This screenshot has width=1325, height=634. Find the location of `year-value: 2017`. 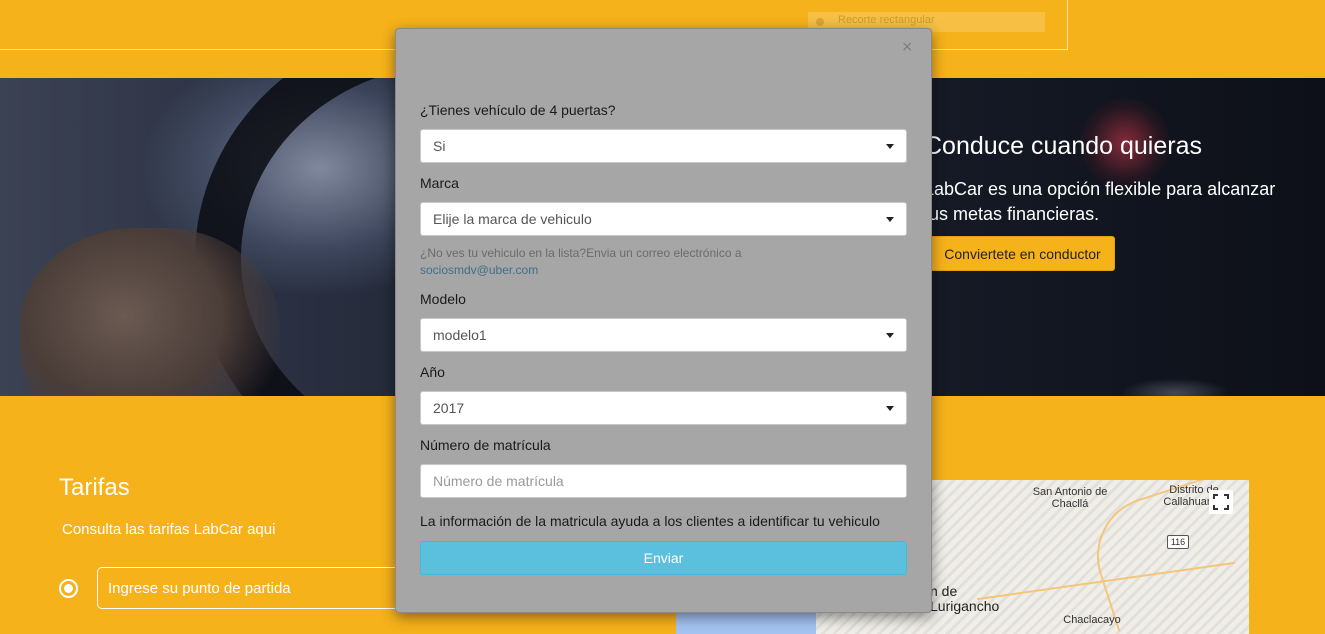

year-value: 2017 is located at coordinates (449, 408).